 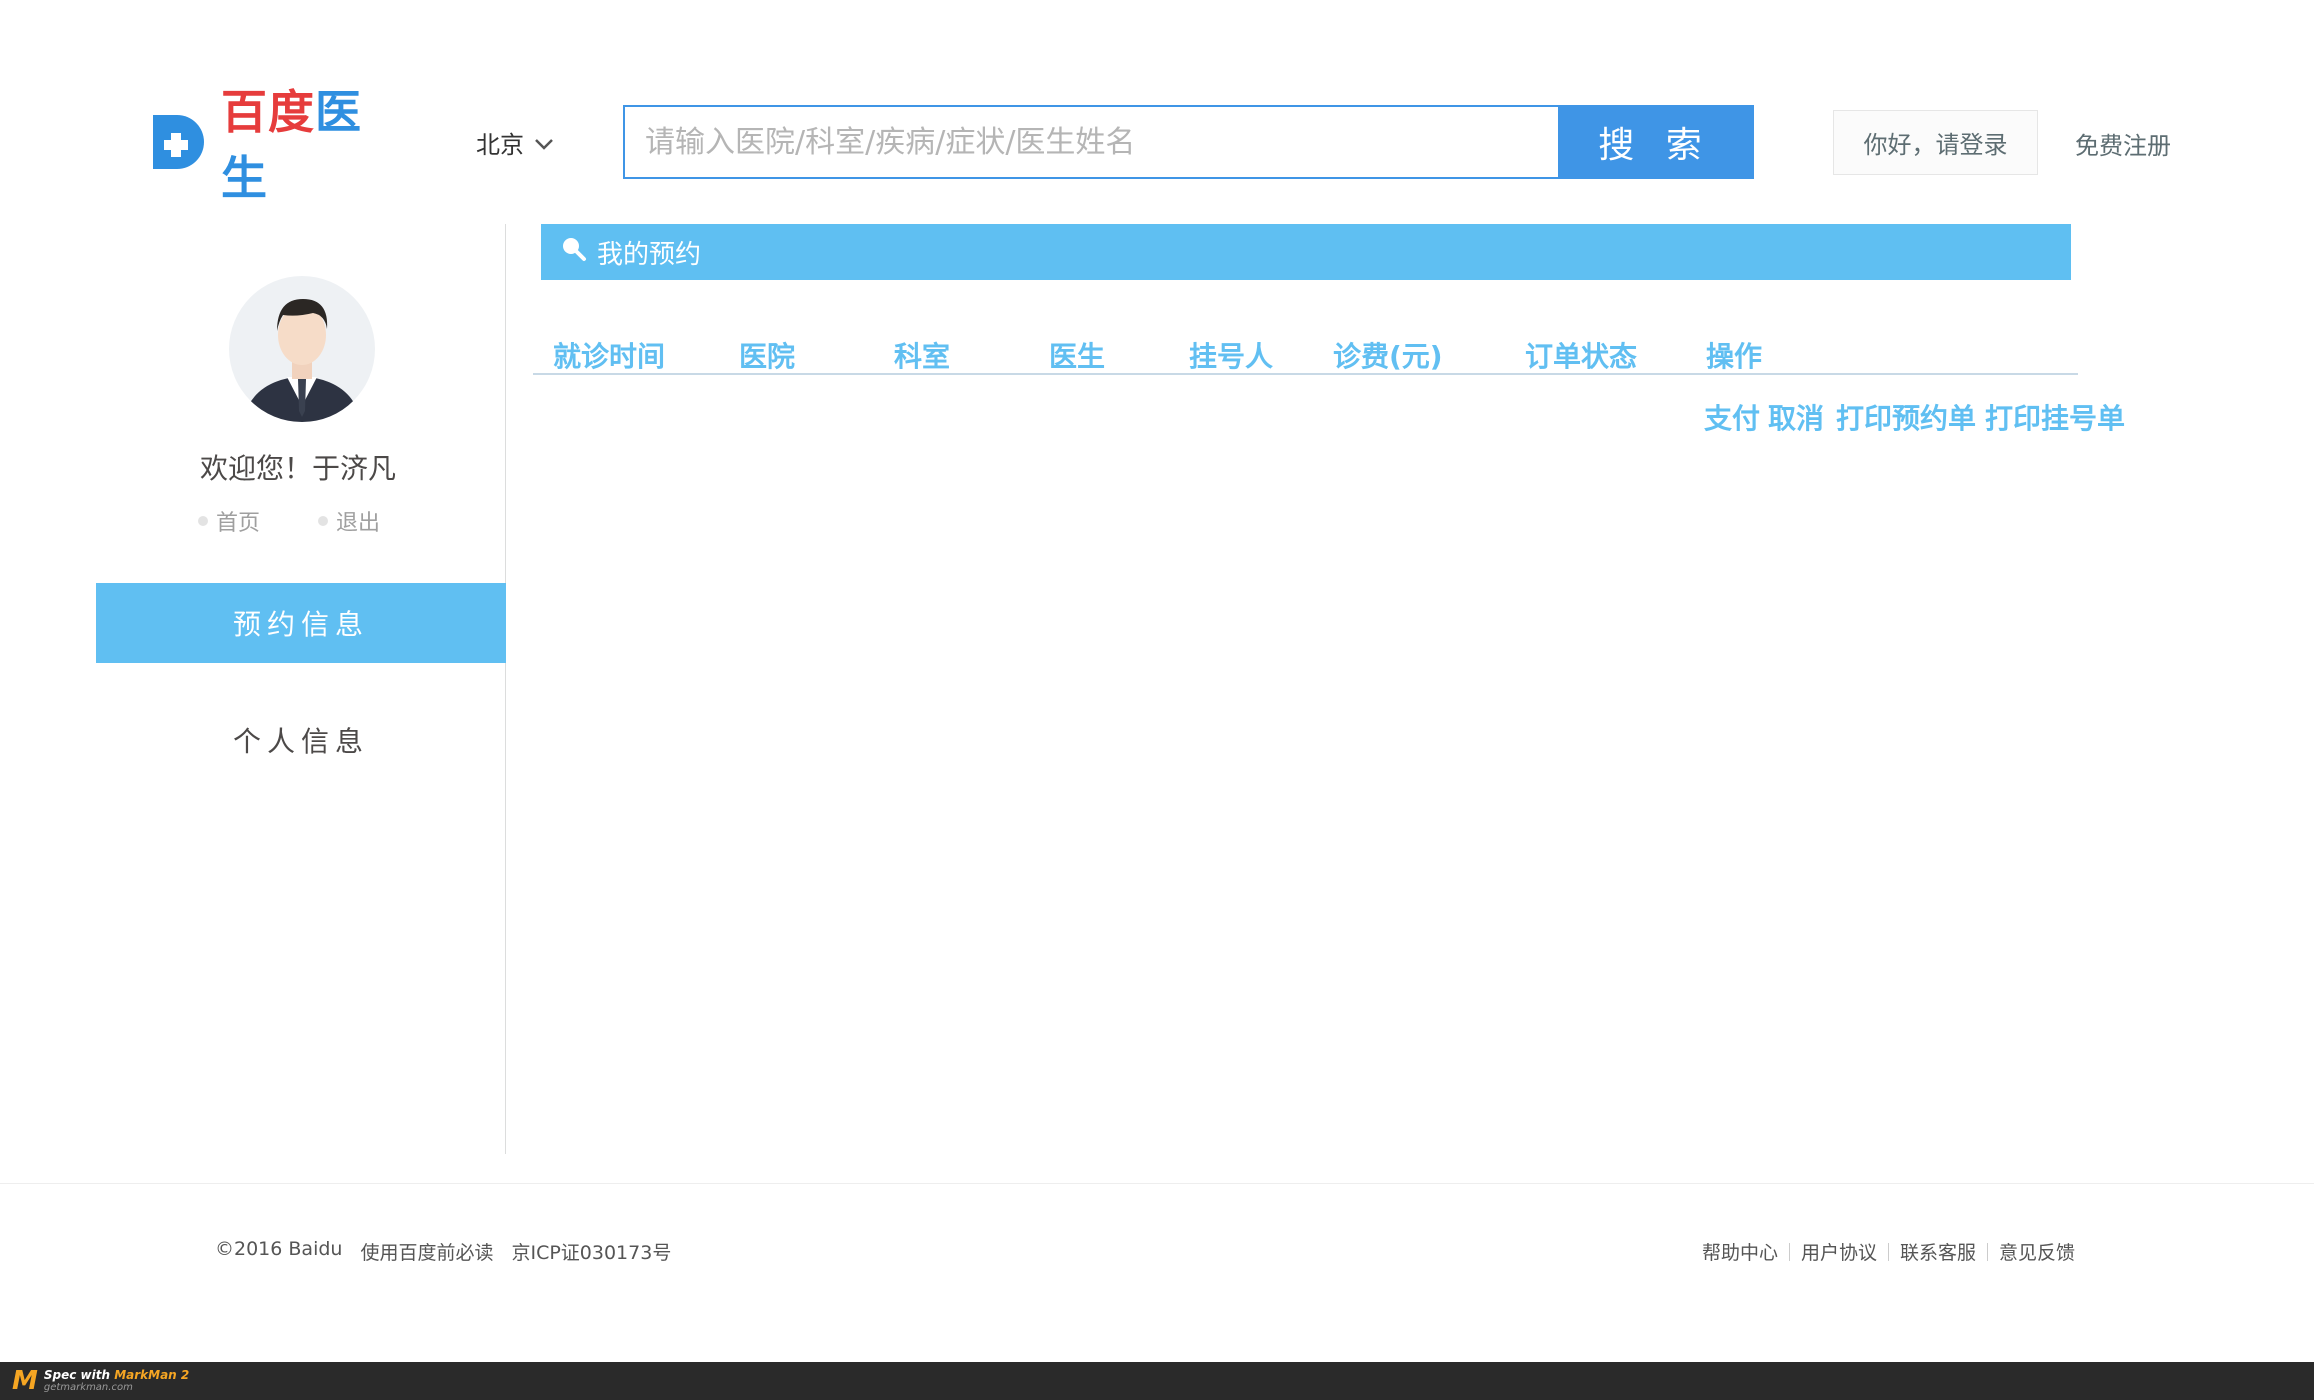 I want to click on column-header-hospital: 医院, so click(x=767, y=356).